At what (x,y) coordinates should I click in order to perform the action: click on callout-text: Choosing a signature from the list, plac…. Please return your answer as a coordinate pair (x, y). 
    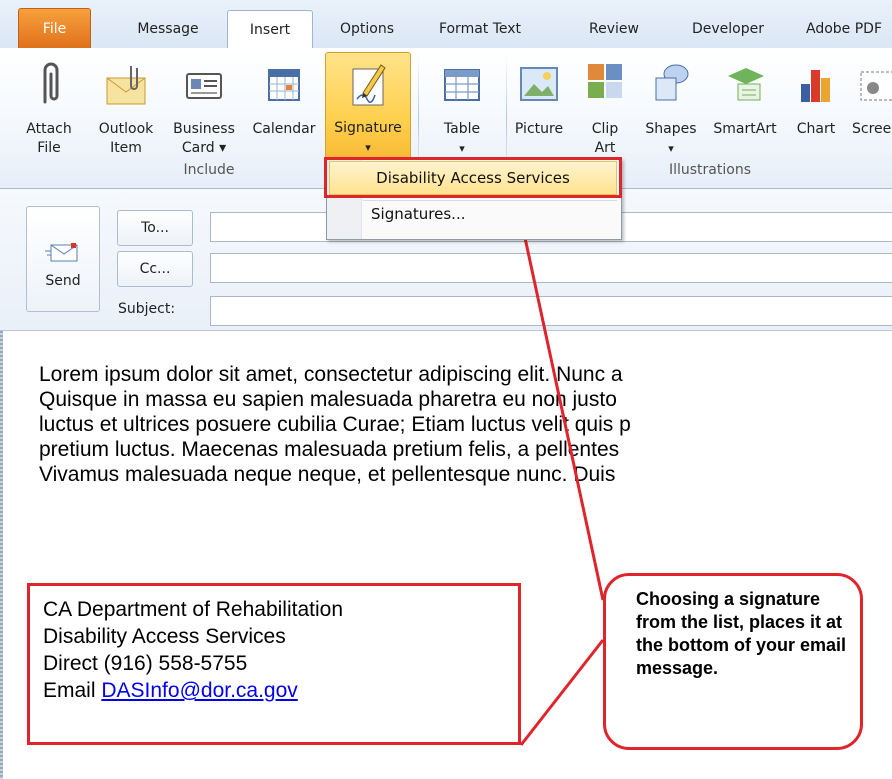
    Looking at the image, I should click on (741, 633).